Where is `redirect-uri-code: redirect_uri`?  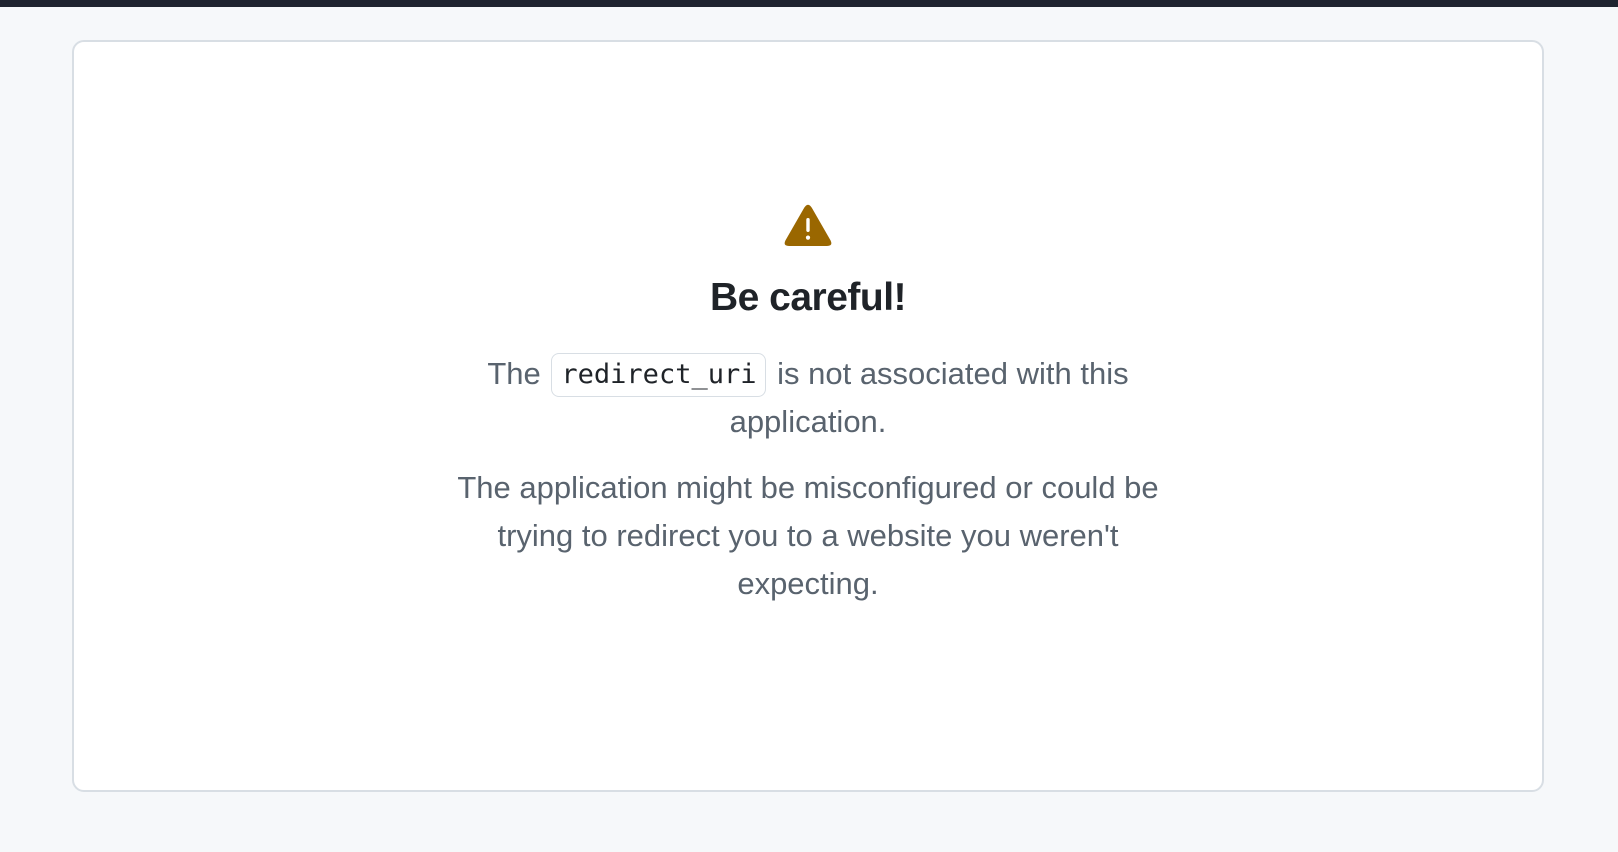
redirect-uri-code: redirect_uri is located at coordinates (659, 375).